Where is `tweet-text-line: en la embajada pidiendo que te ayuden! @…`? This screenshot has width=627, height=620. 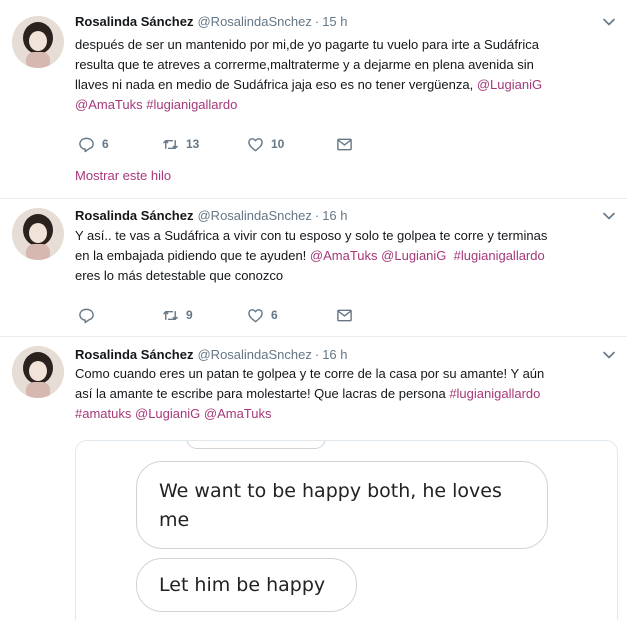
tweet-text-line: en la embajada pidiendo que te ayuden! @… is located at coordinates (345, 256).